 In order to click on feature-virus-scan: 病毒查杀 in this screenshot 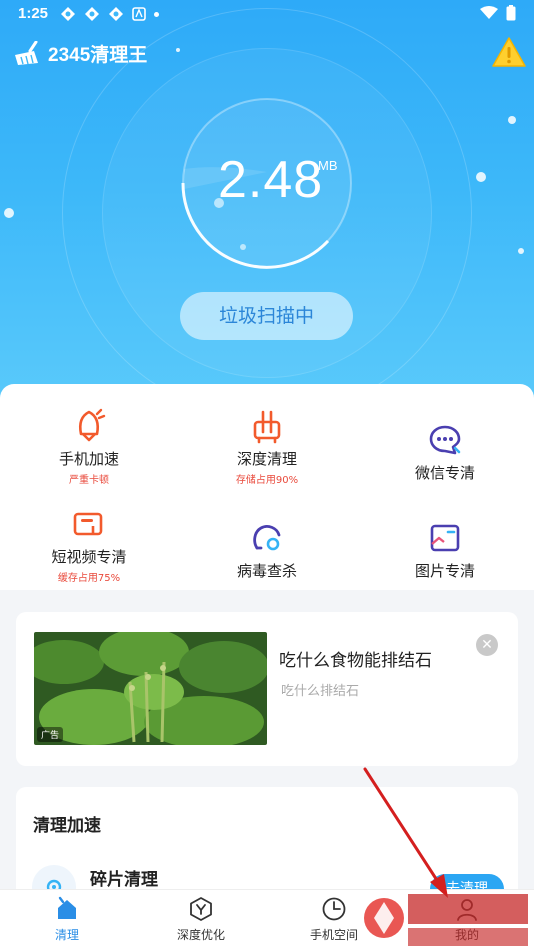, I will do `click(267, 550)`.